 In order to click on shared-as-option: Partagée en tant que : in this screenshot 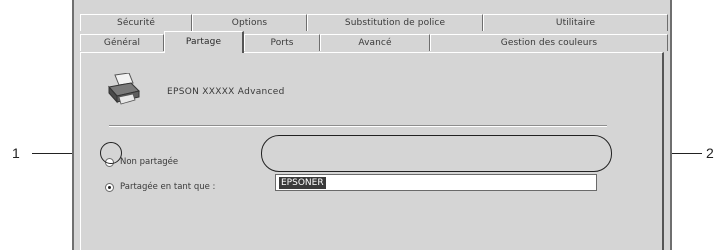, I will do `click(160, 187)`.